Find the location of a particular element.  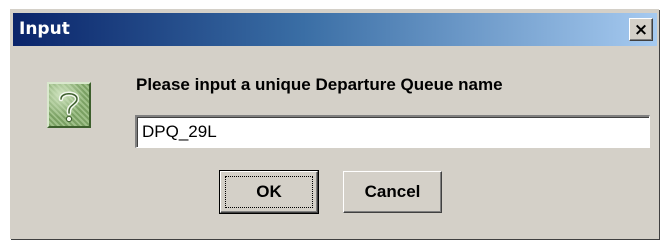

close-button: × is located at coordinates (641, 29).